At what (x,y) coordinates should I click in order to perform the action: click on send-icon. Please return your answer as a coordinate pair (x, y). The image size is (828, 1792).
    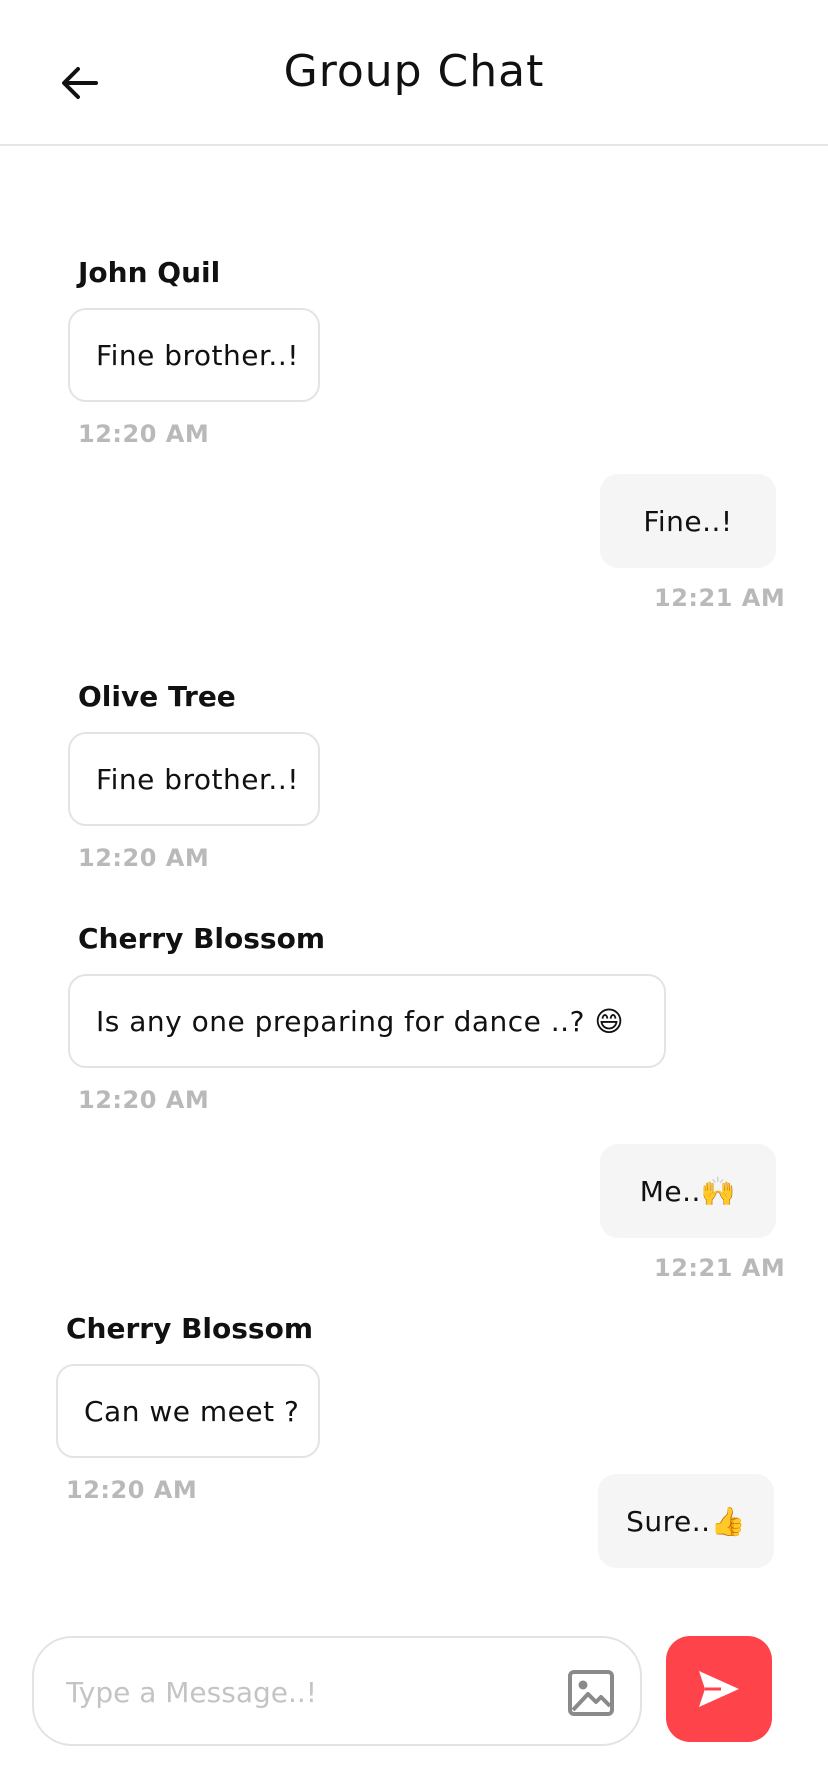
    Looking at the image, I should click on (719, 1689).